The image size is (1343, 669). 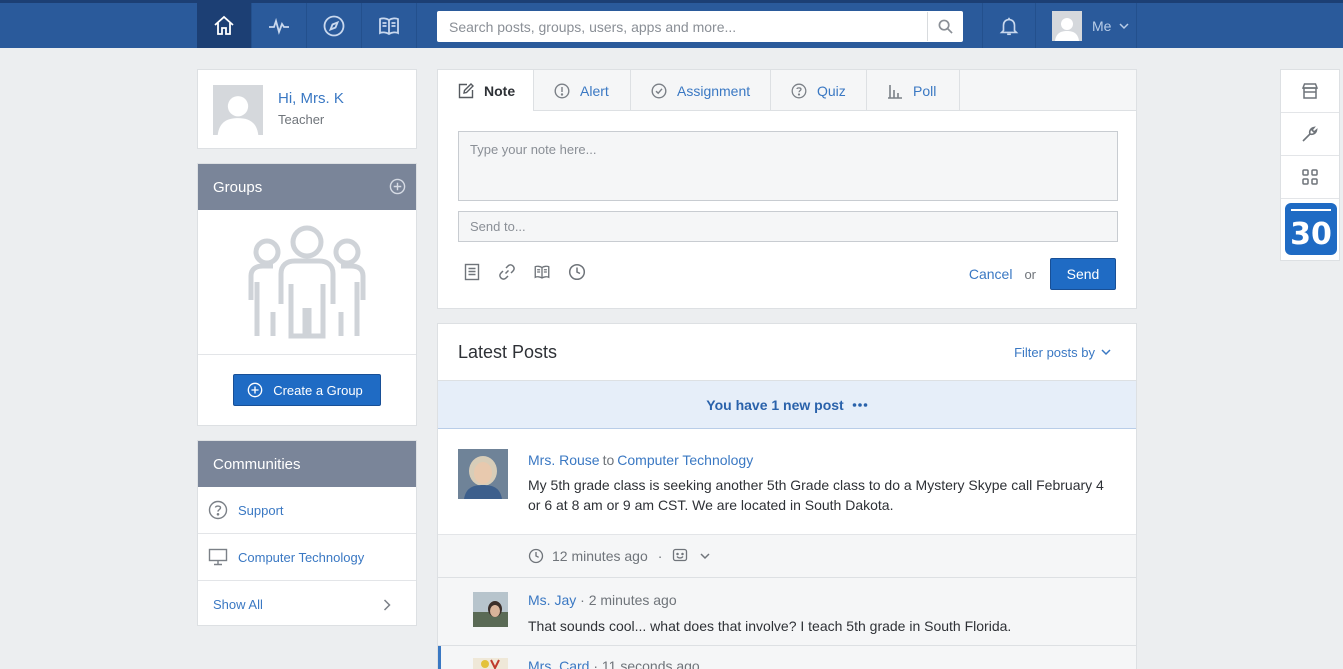 I want to click on people-group-icon, so click(x=307, y=282).